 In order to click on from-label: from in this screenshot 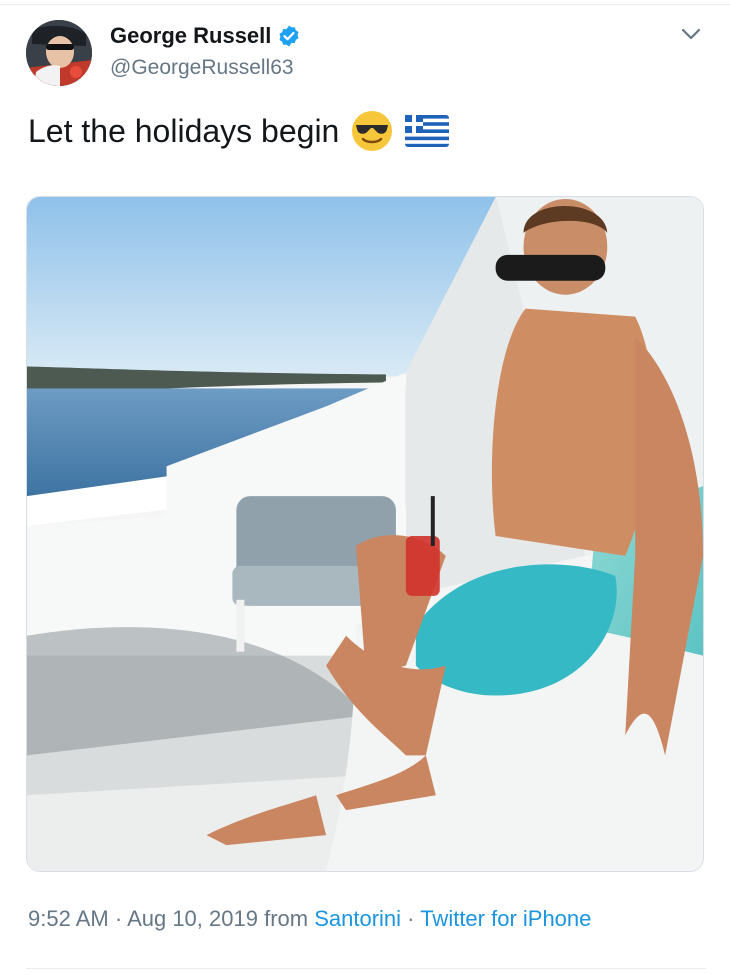, I will do `click(286, 918)`.